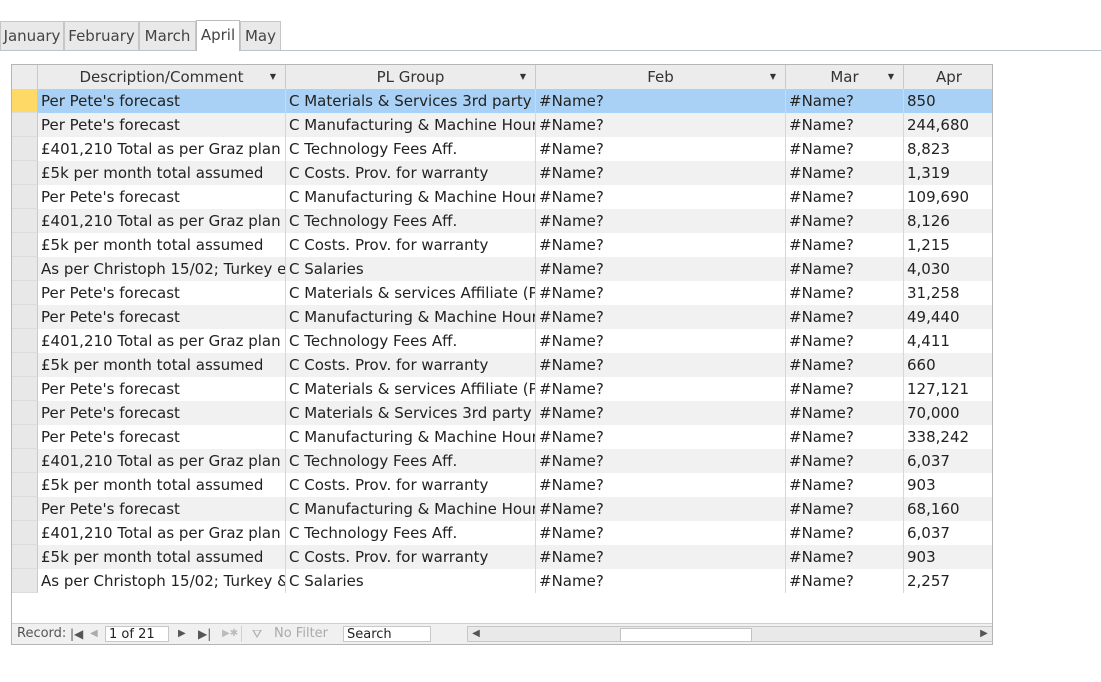  What do you see at coordinates (948, 317) in the screenshot?
I see `apr-cell: 49,440` at bounding box center [948, 317].